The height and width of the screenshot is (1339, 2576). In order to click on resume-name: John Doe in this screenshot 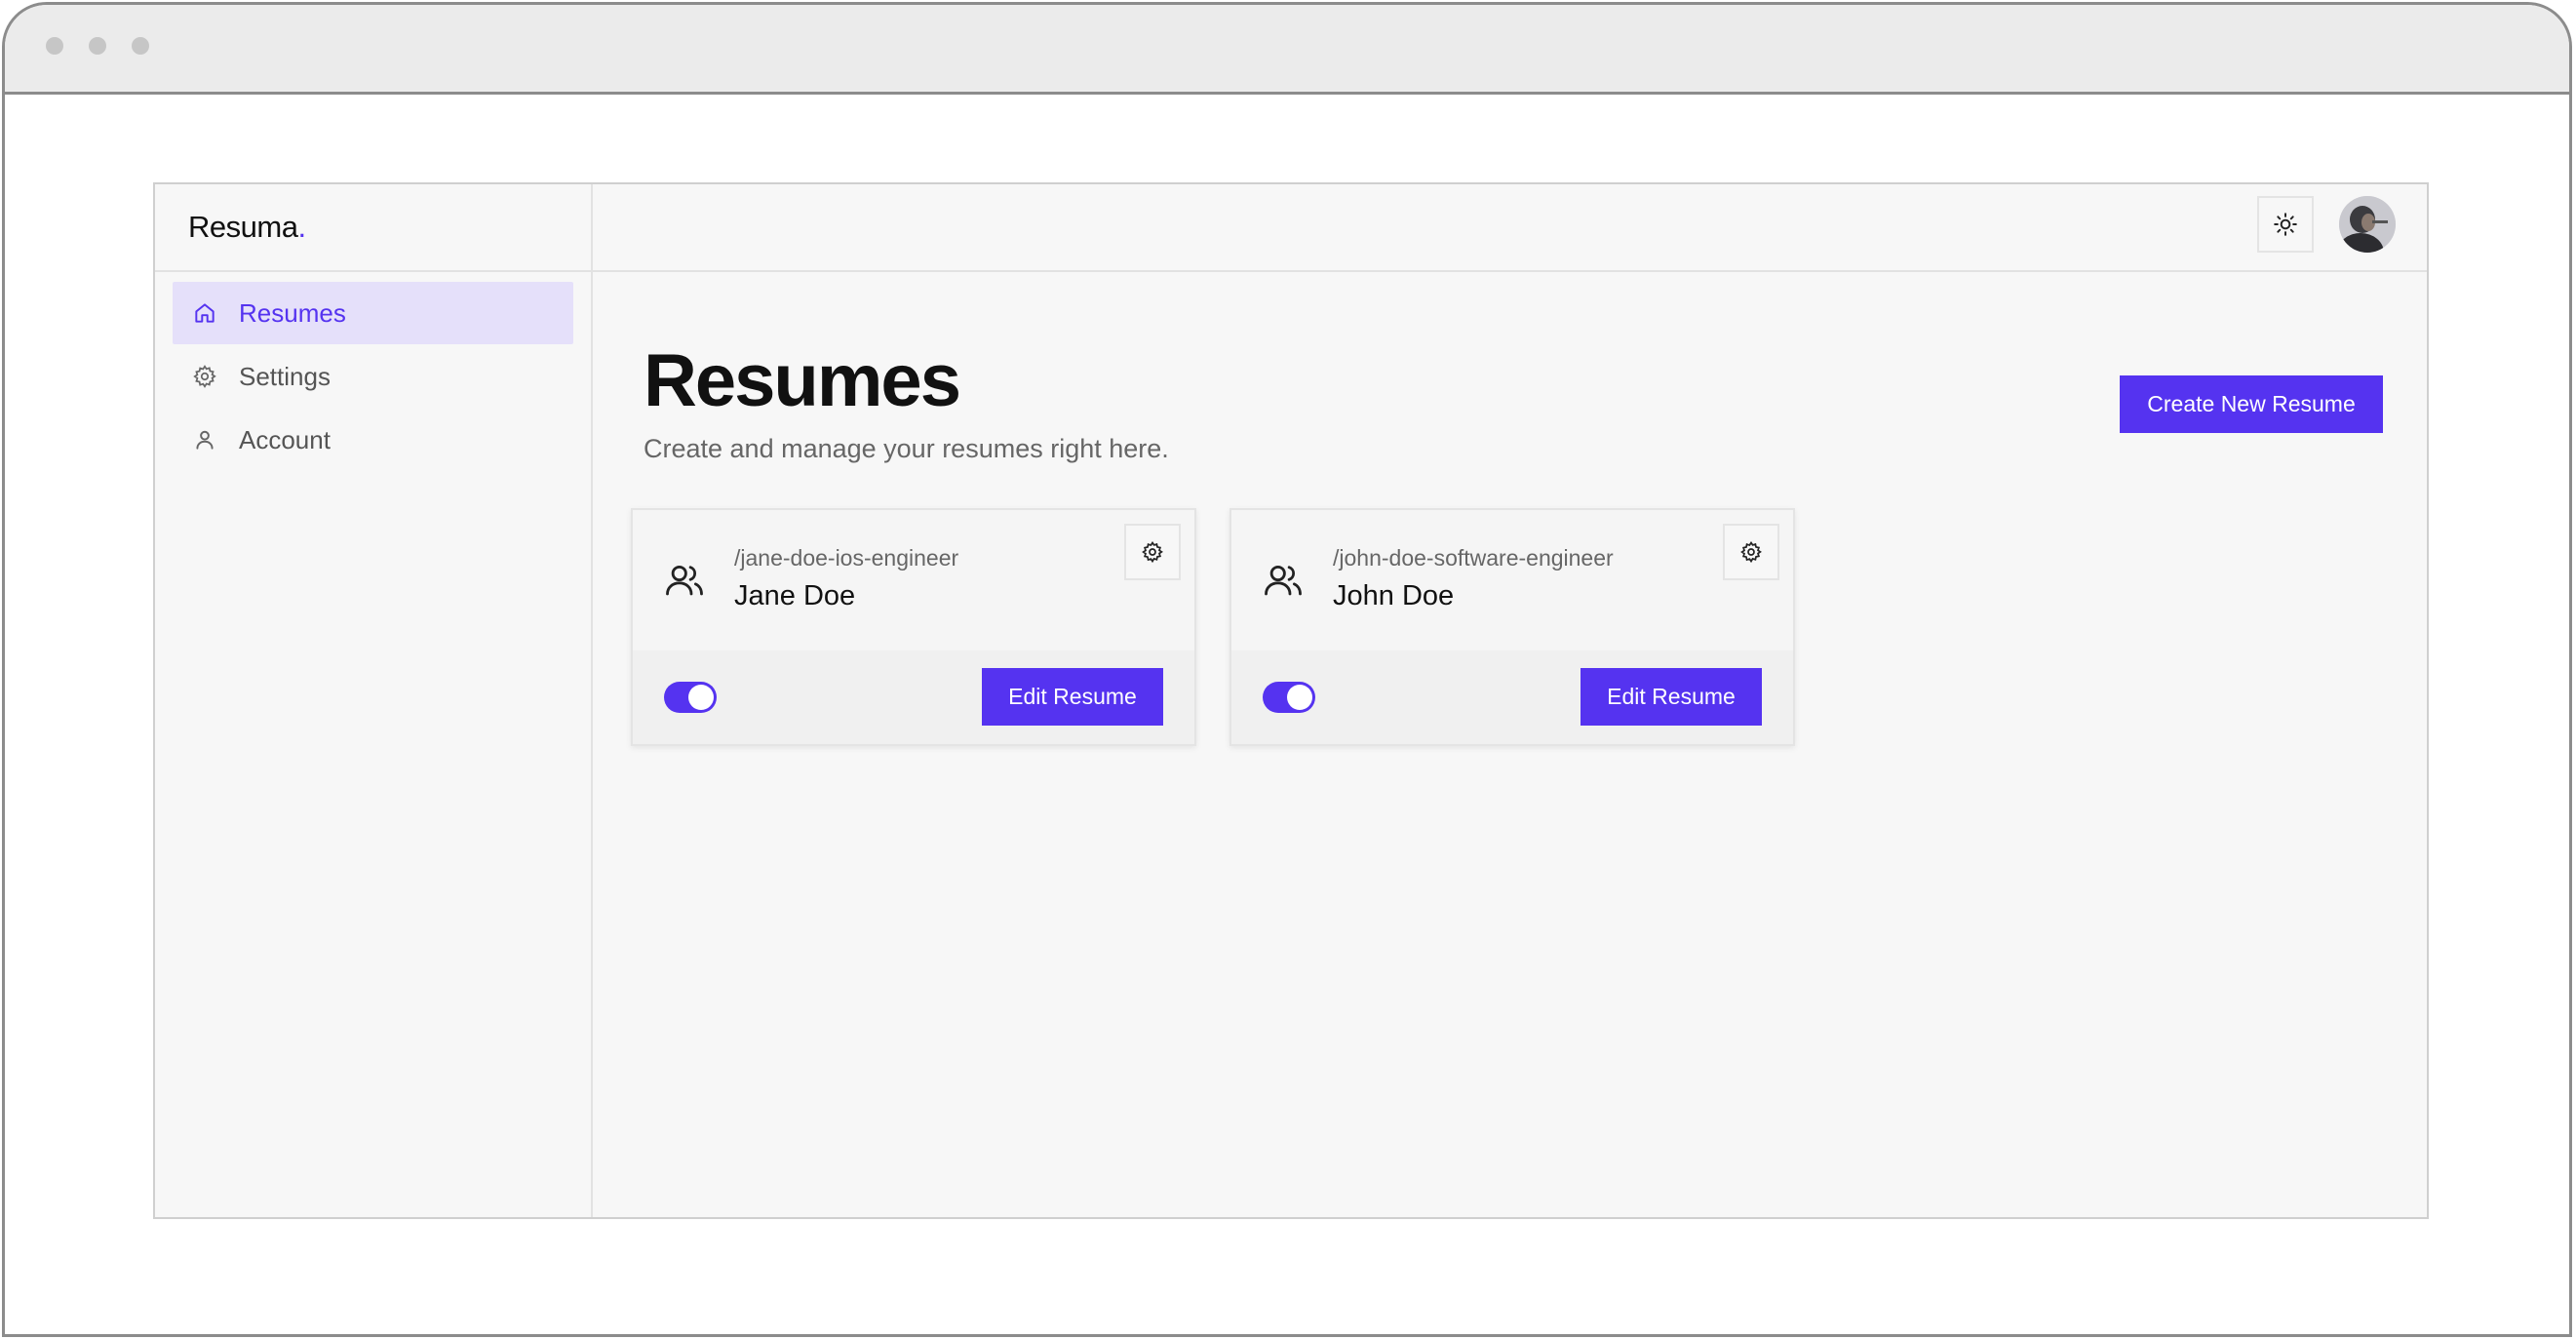, I will do `click(1394, 595)`.